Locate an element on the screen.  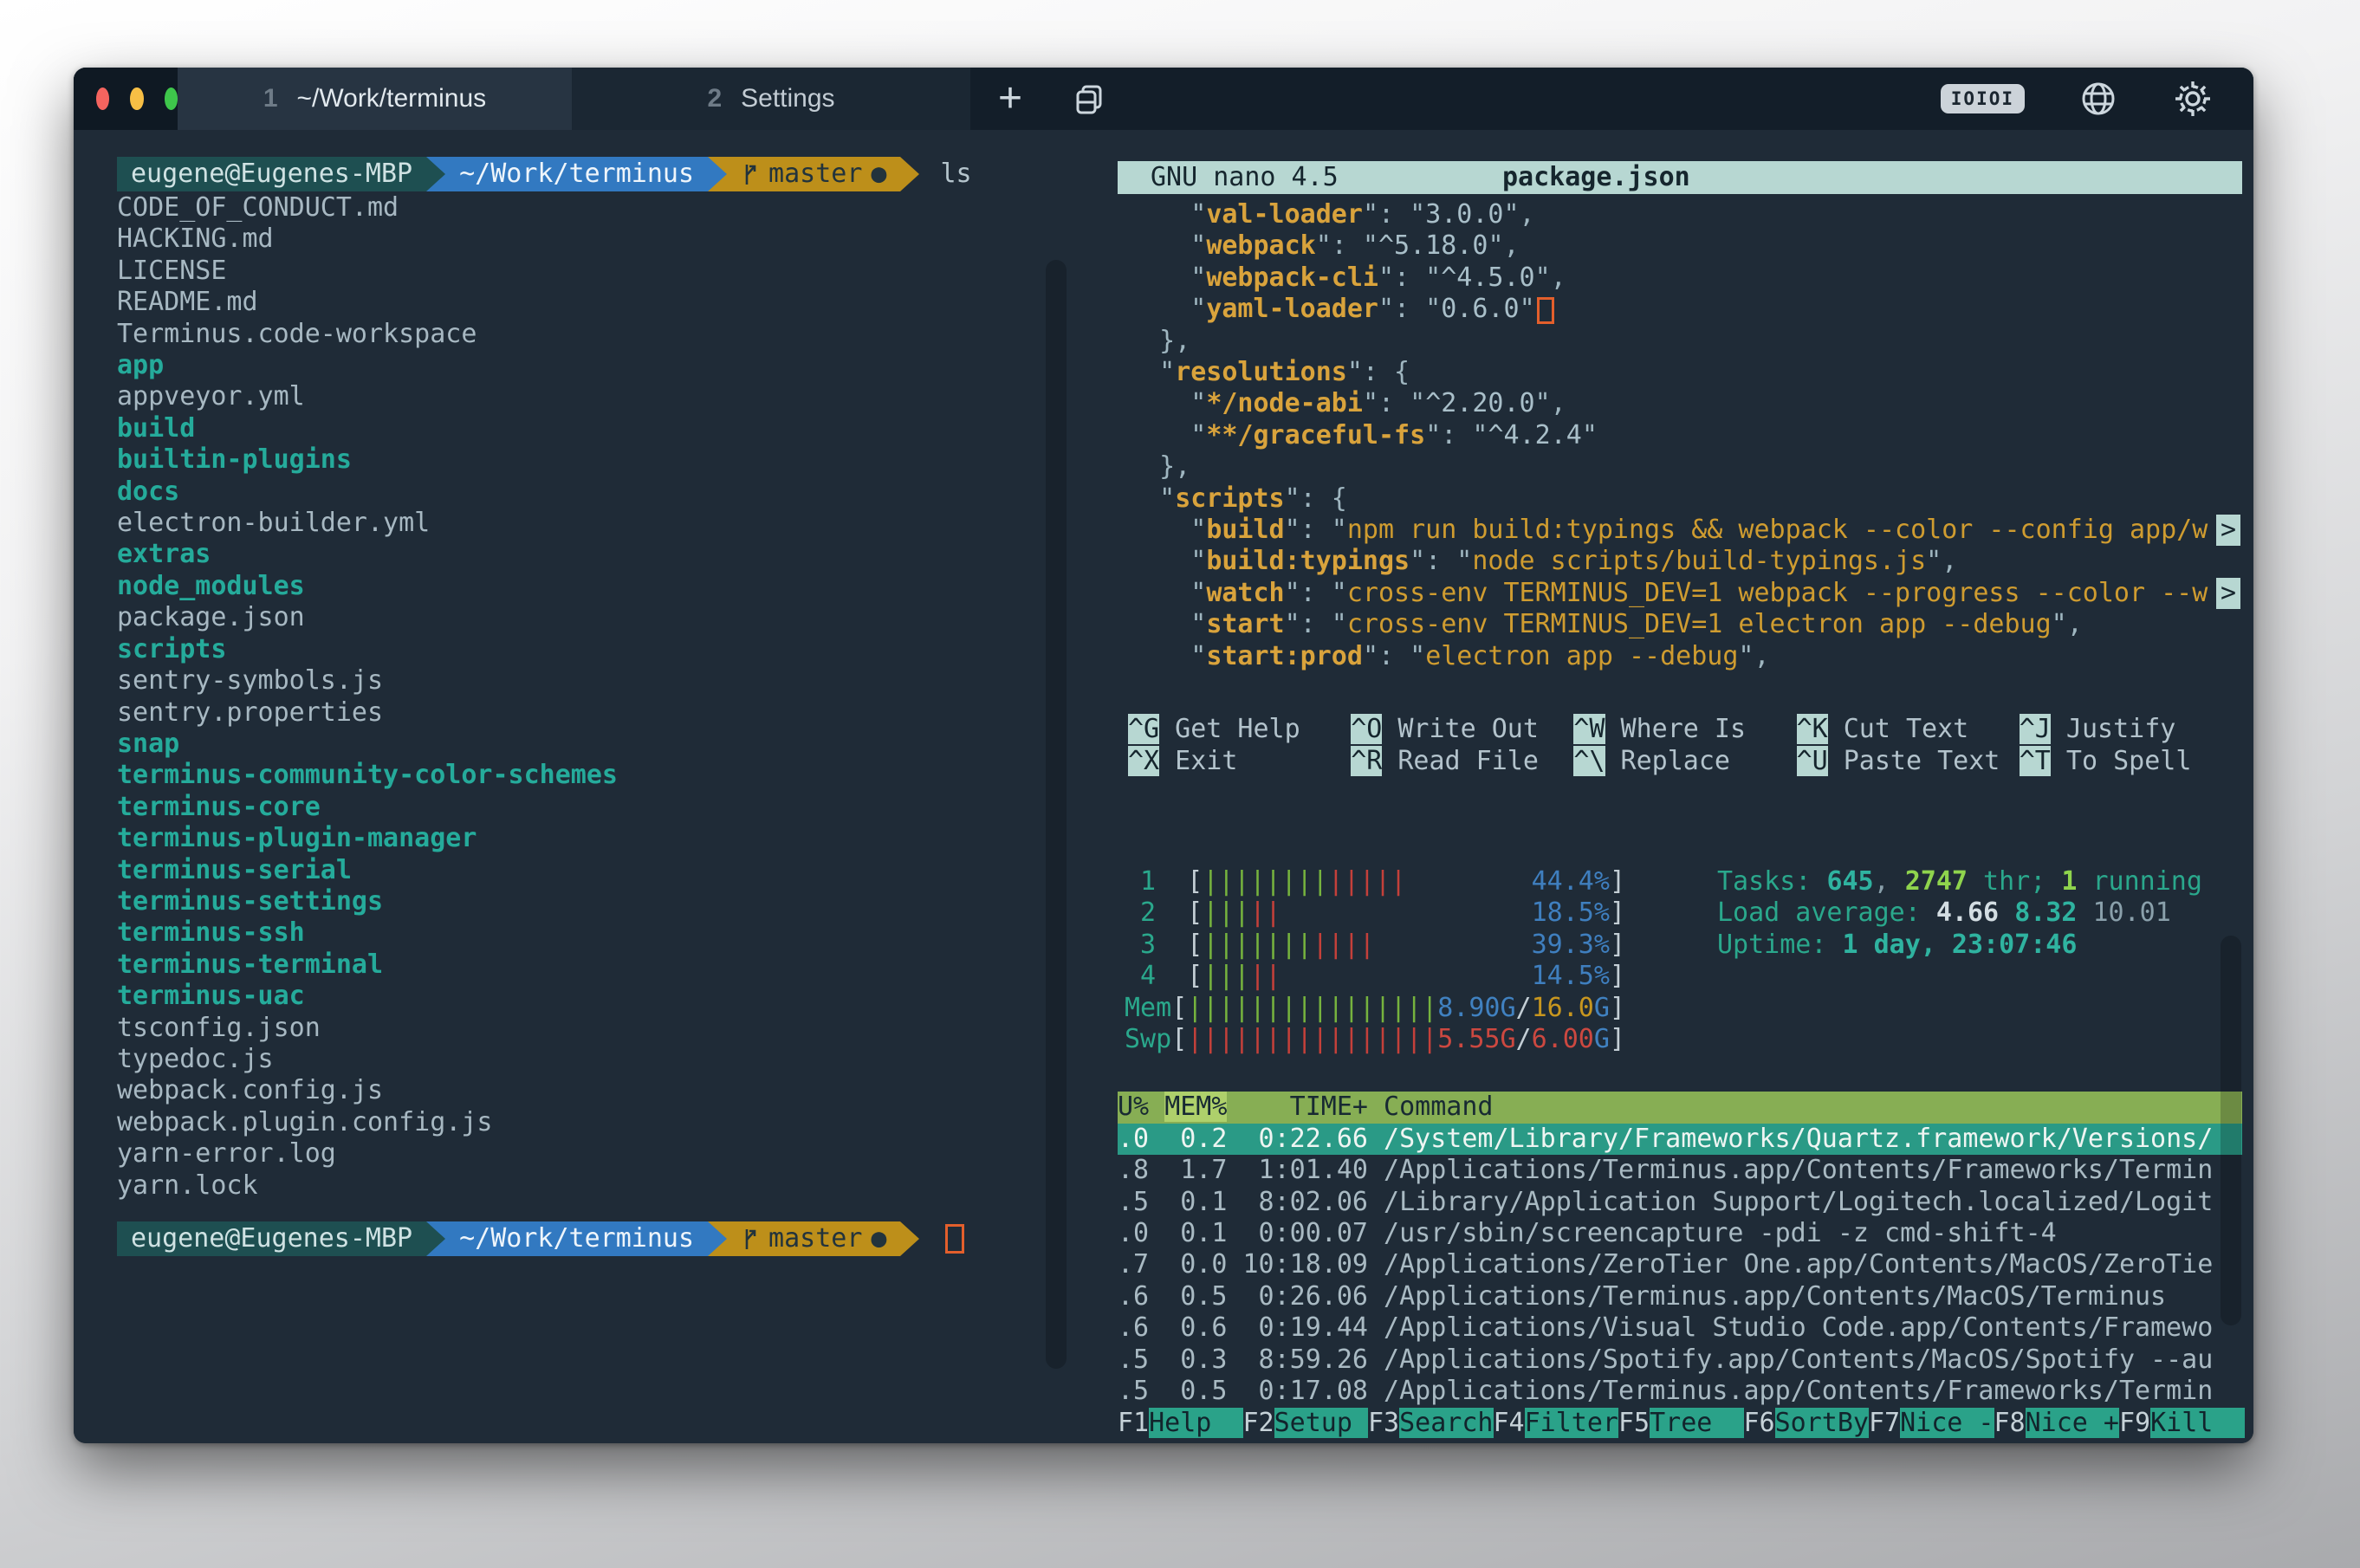
nano-line: "scripts": { is located at coordinates (1237, 498).